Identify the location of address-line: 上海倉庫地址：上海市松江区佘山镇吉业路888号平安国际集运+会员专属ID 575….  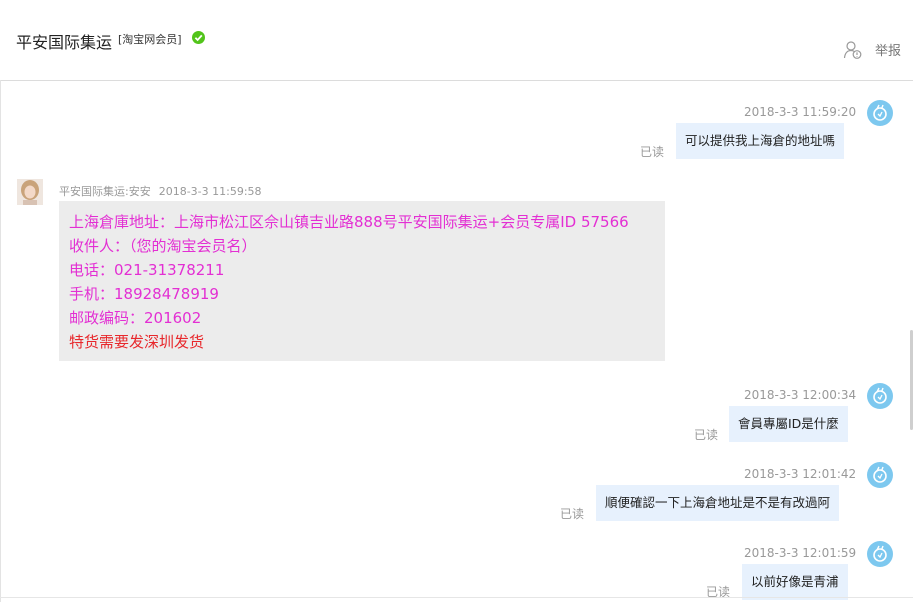
(349, 222).